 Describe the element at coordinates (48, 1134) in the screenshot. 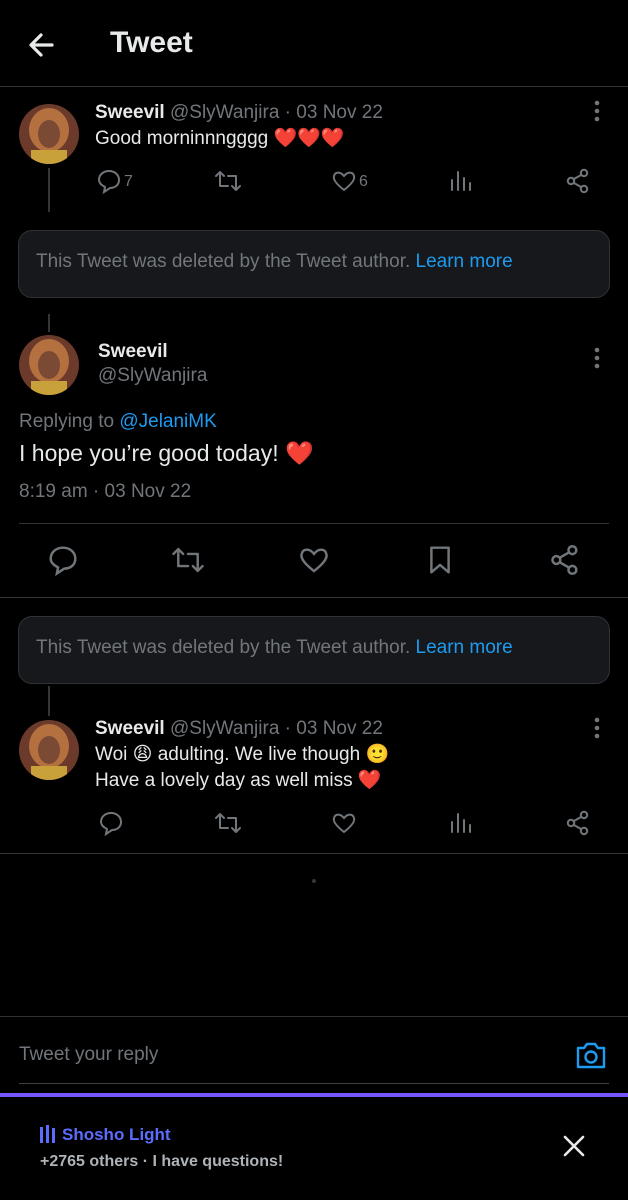

I see `audio-space-icon` at that location.